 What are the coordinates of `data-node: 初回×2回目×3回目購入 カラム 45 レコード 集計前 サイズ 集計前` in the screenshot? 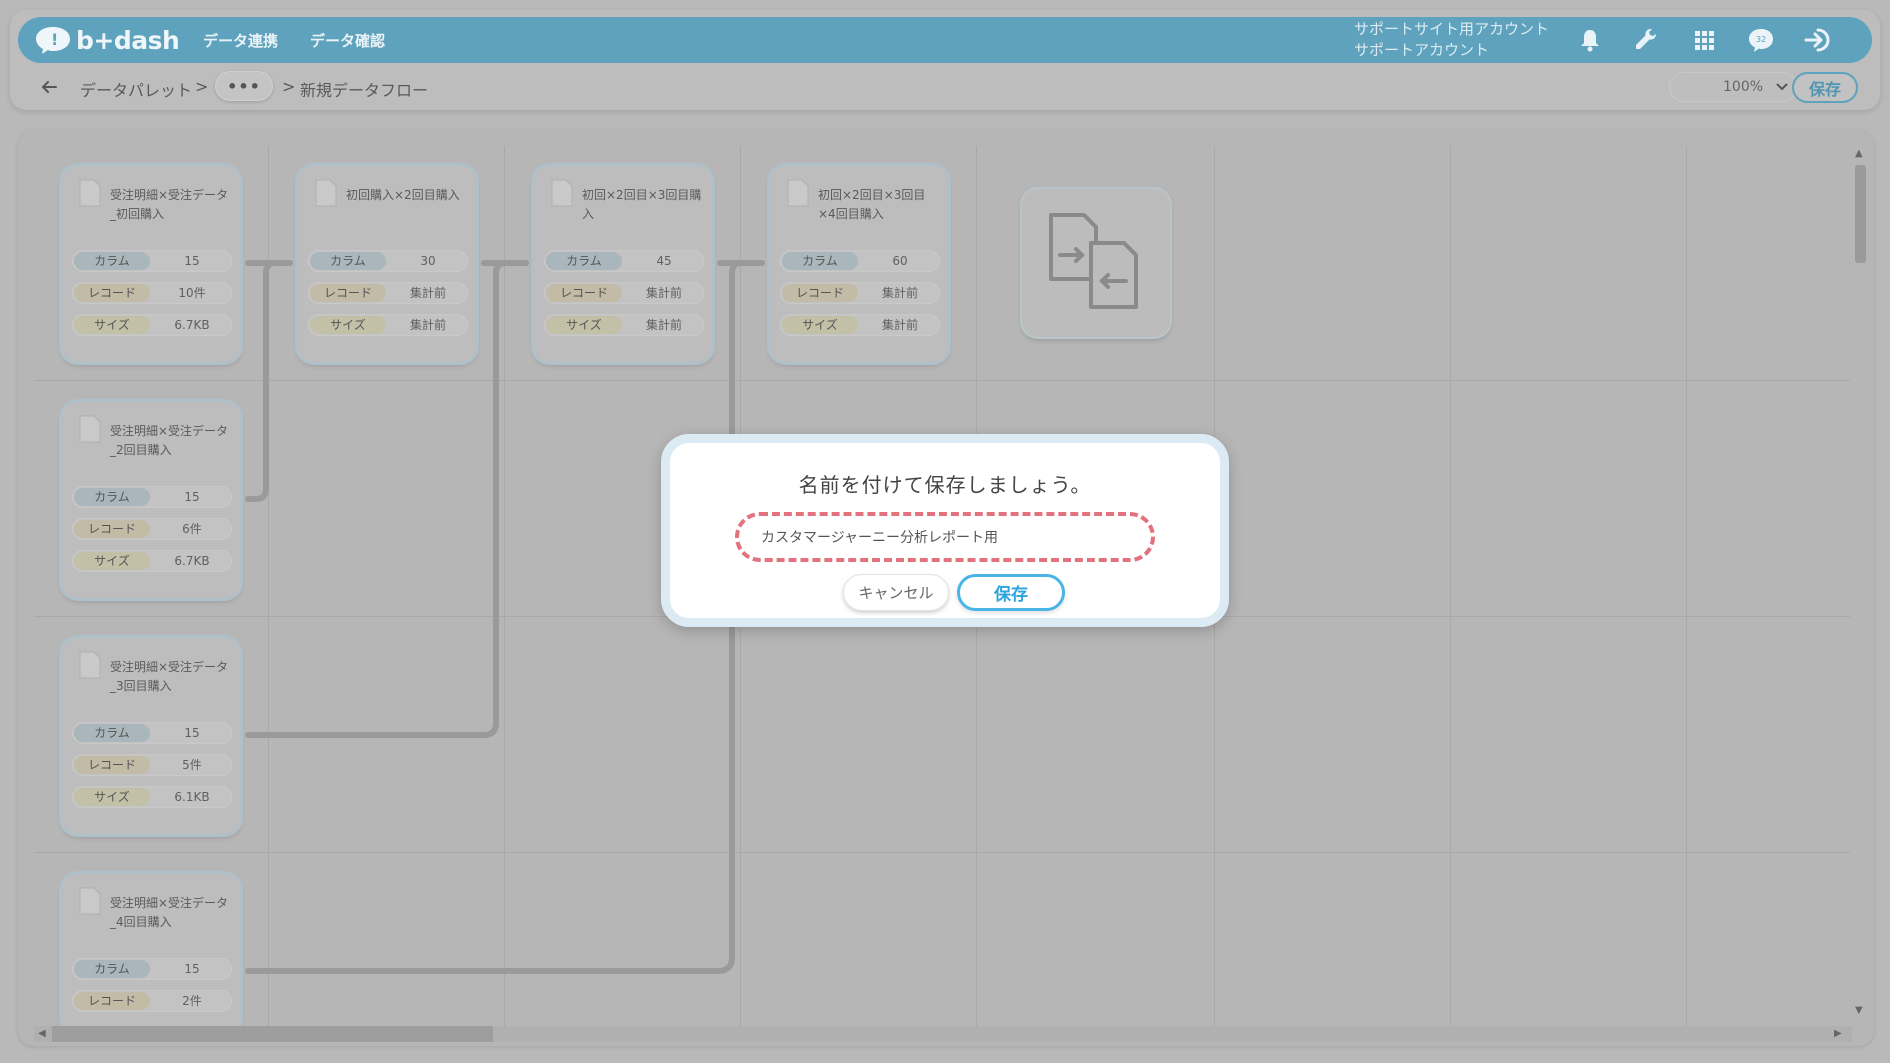 It's located at (623, 264).